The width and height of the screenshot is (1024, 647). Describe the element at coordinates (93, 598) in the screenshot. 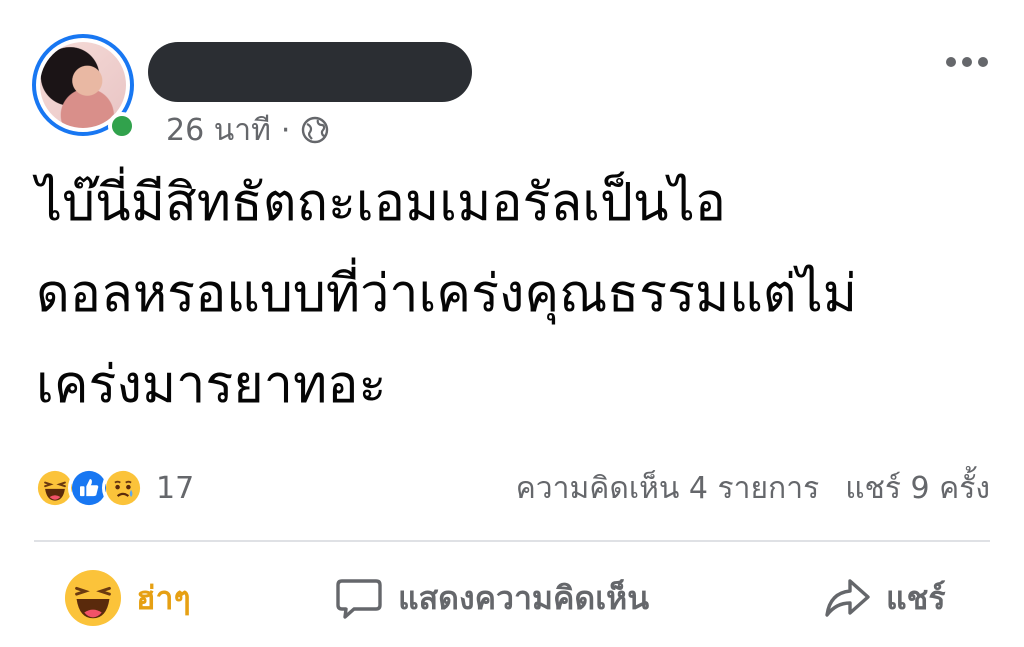

I see `haha-button-icon` at that location.